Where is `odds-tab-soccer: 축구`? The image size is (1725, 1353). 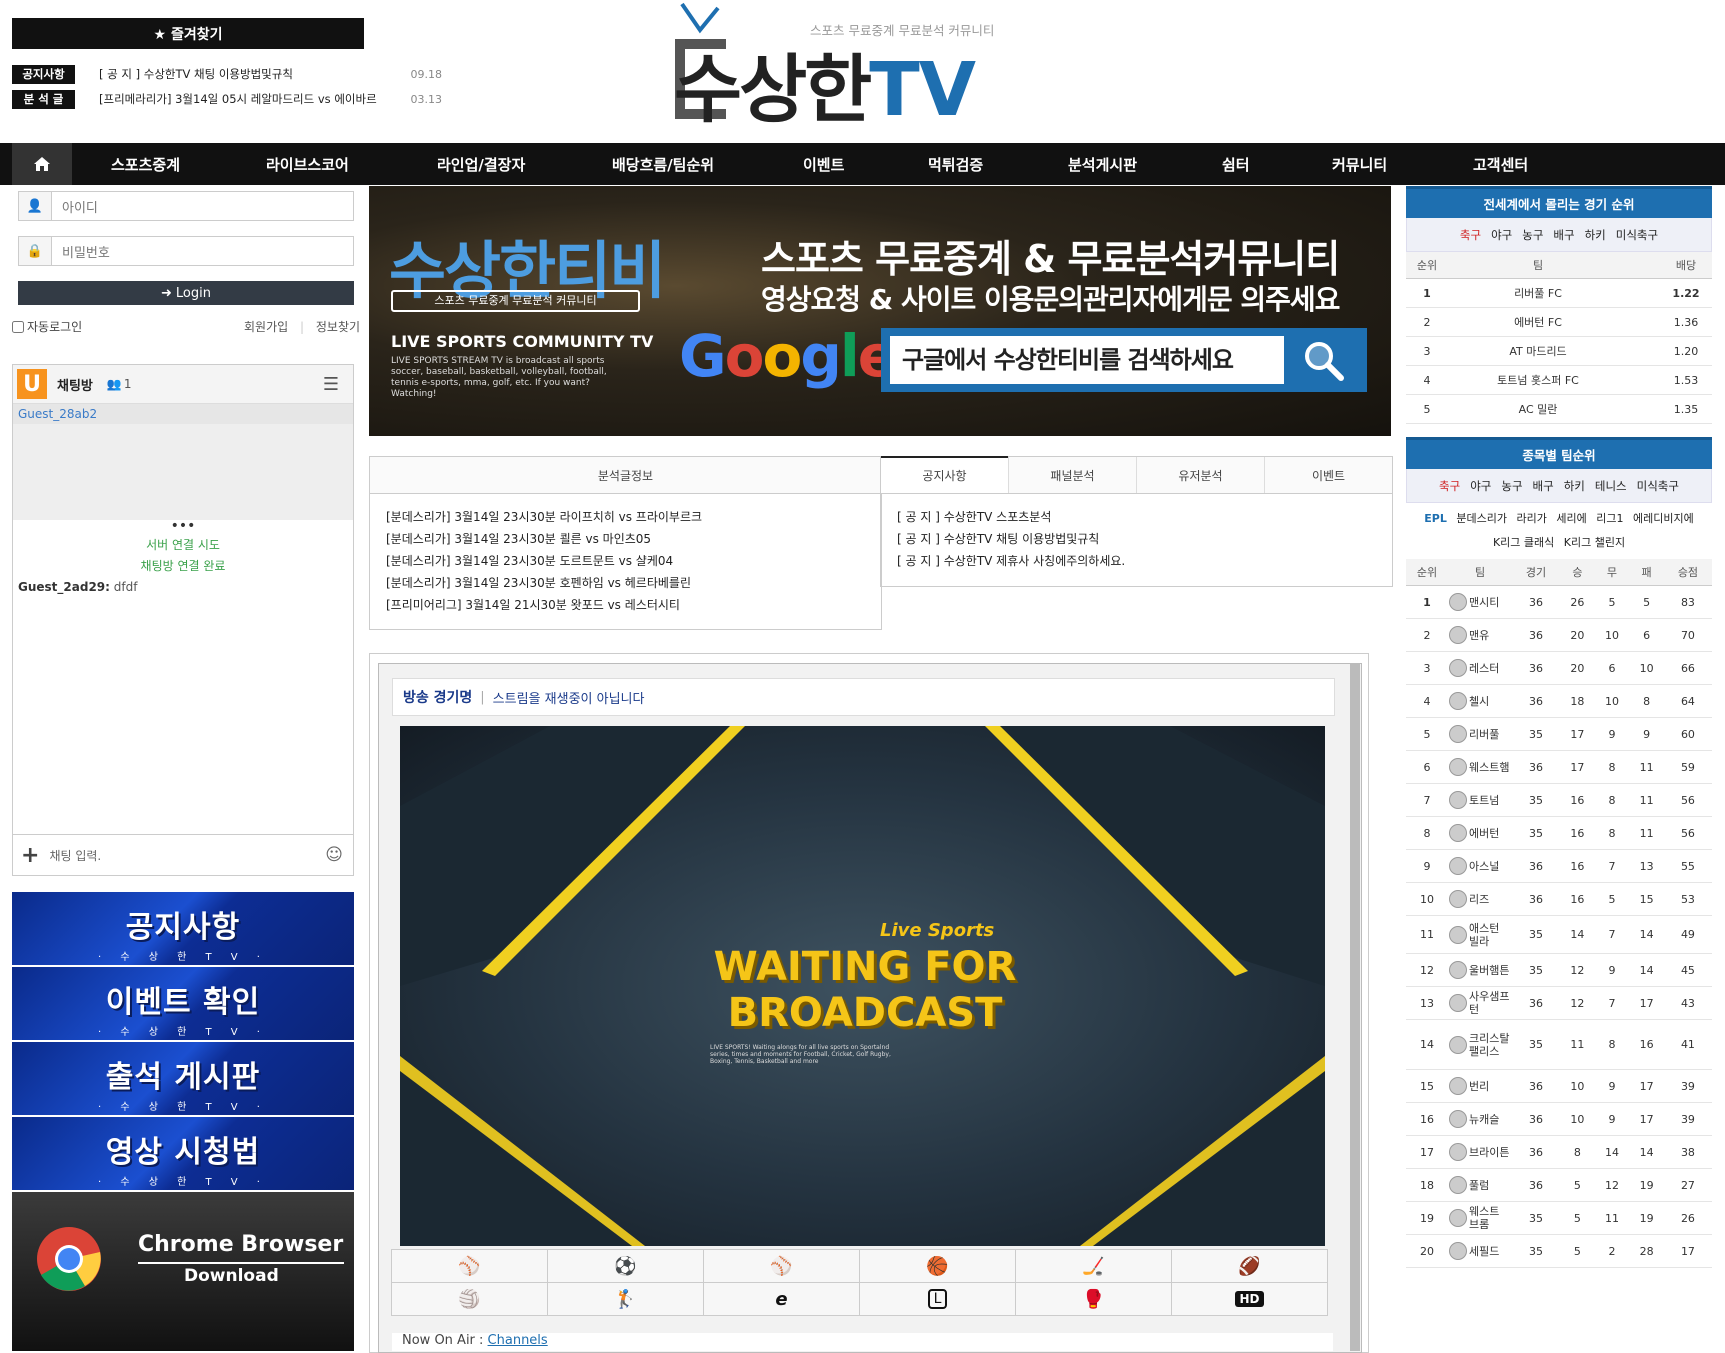 odds-tab-soccer: 축구 is located at coordinates (1470, 235).